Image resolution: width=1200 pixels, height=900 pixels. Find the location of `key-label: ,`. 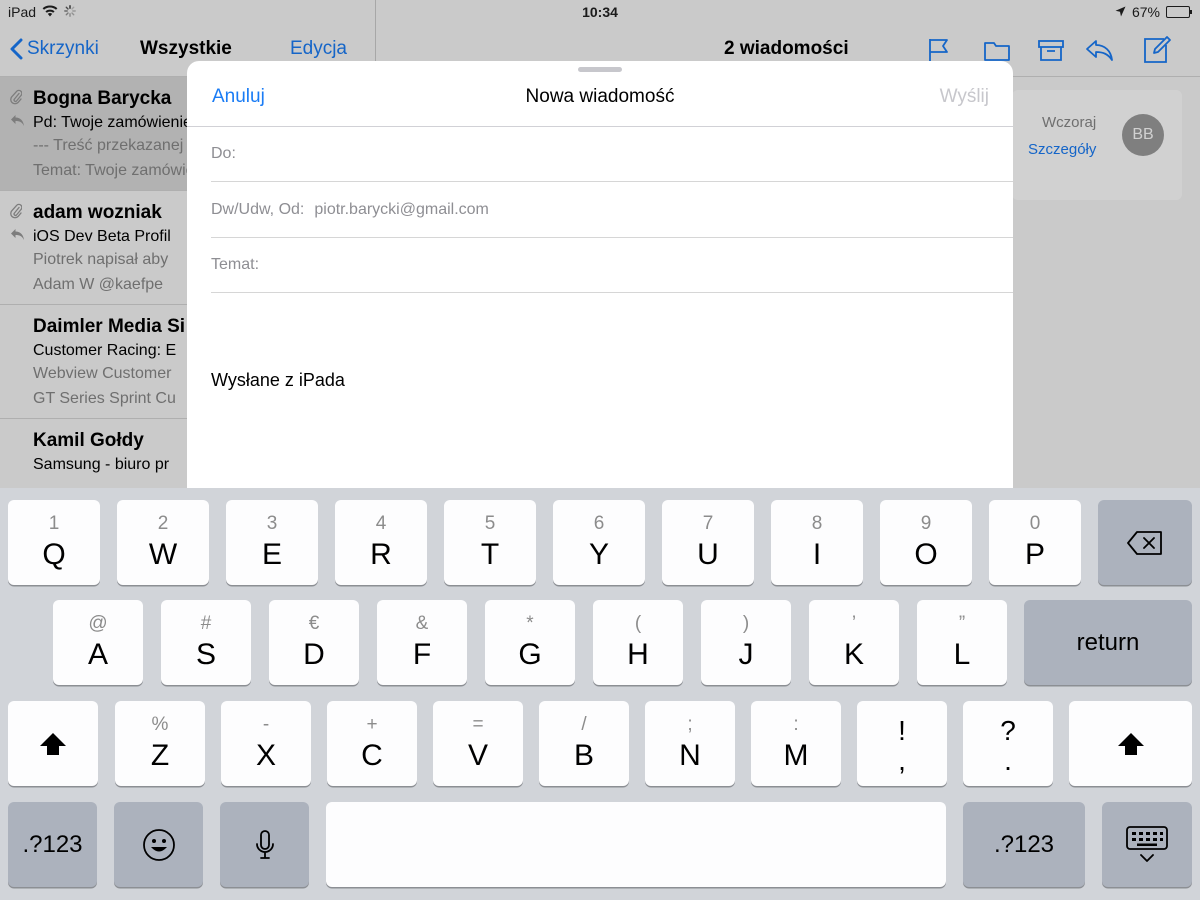

key-label: , is located at coordinates (902, 760).